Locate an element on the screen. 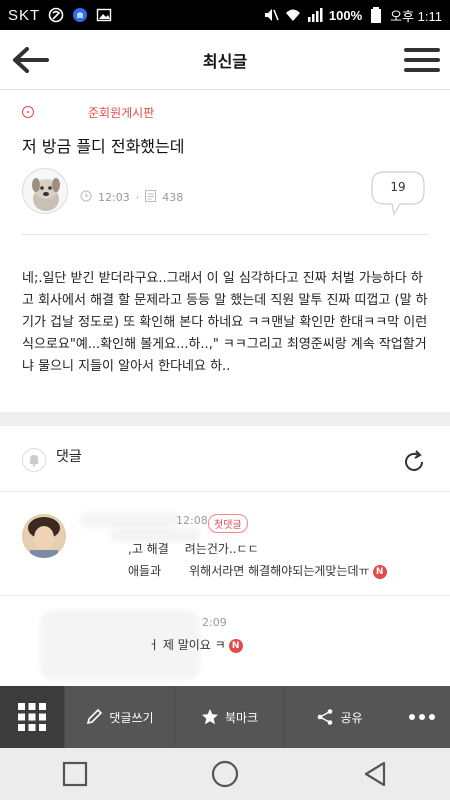 Image resolution: width=450 pixels, height=800 pixels. triangle-back-icon is located at coordinates (375, 774).